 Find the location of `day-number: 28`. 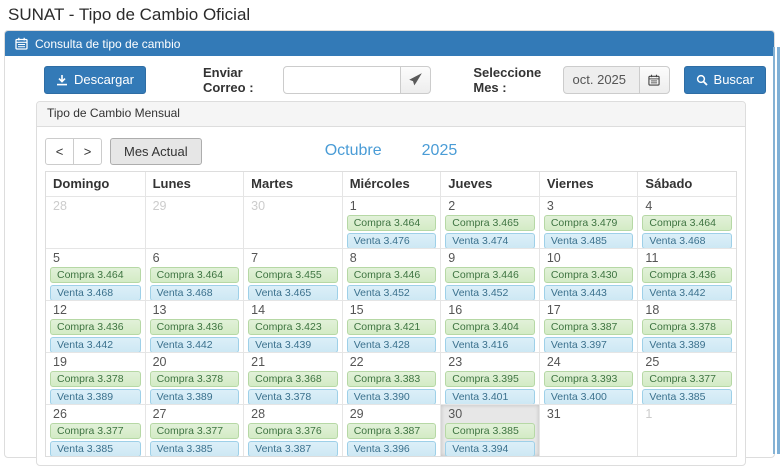

day-number: 28 is located at coordinates (293, 414).